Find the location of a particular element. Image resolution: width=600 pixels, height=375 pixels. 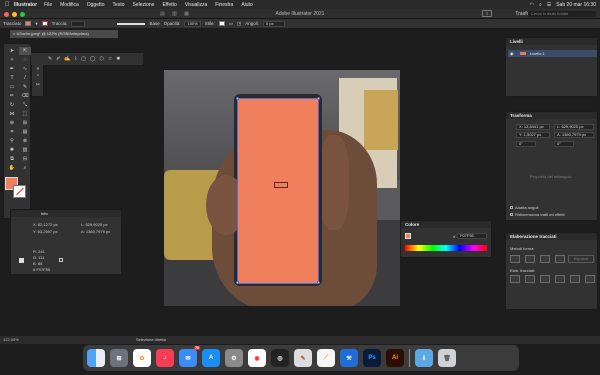

rectangle-tool-icon: ▭ is located at coordinates (12, 87).